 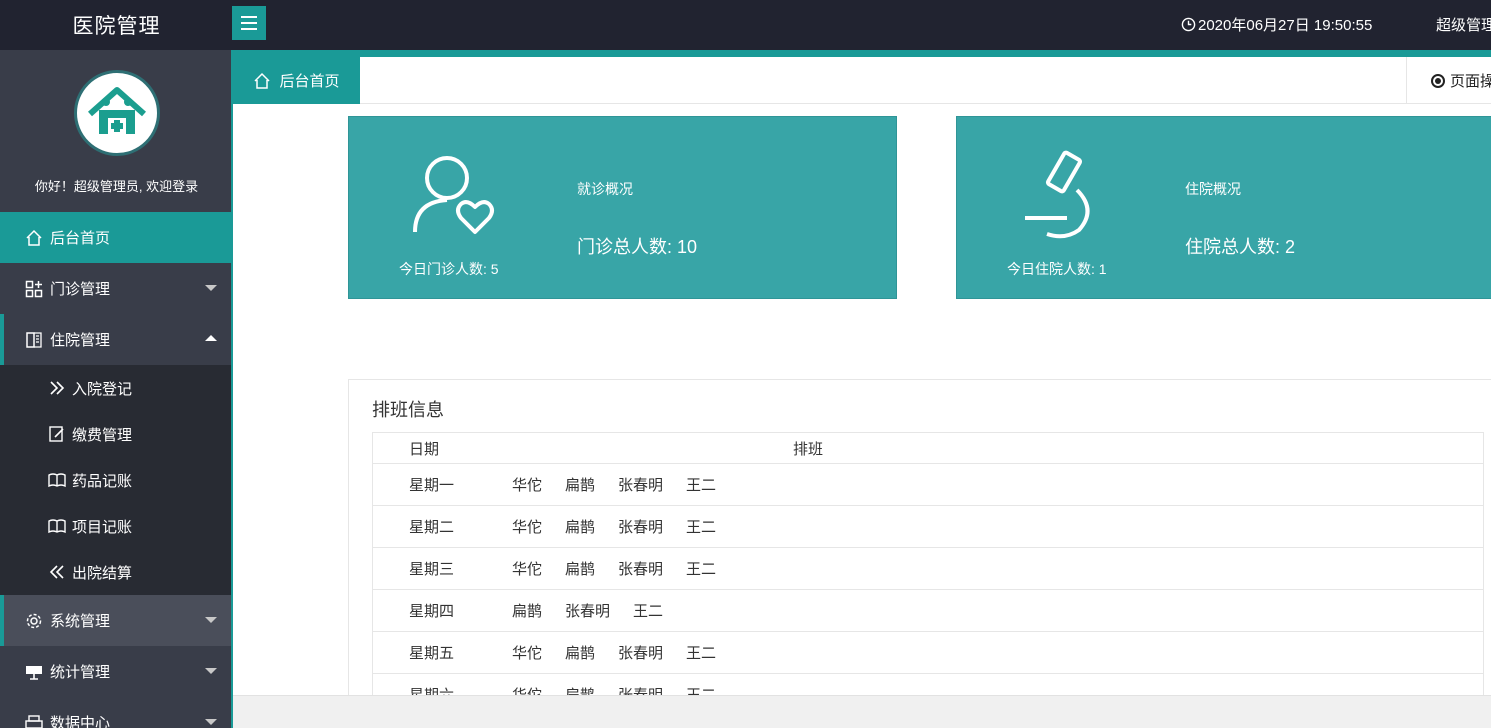 I want to click on board-icon, so click(x=34, y=672).